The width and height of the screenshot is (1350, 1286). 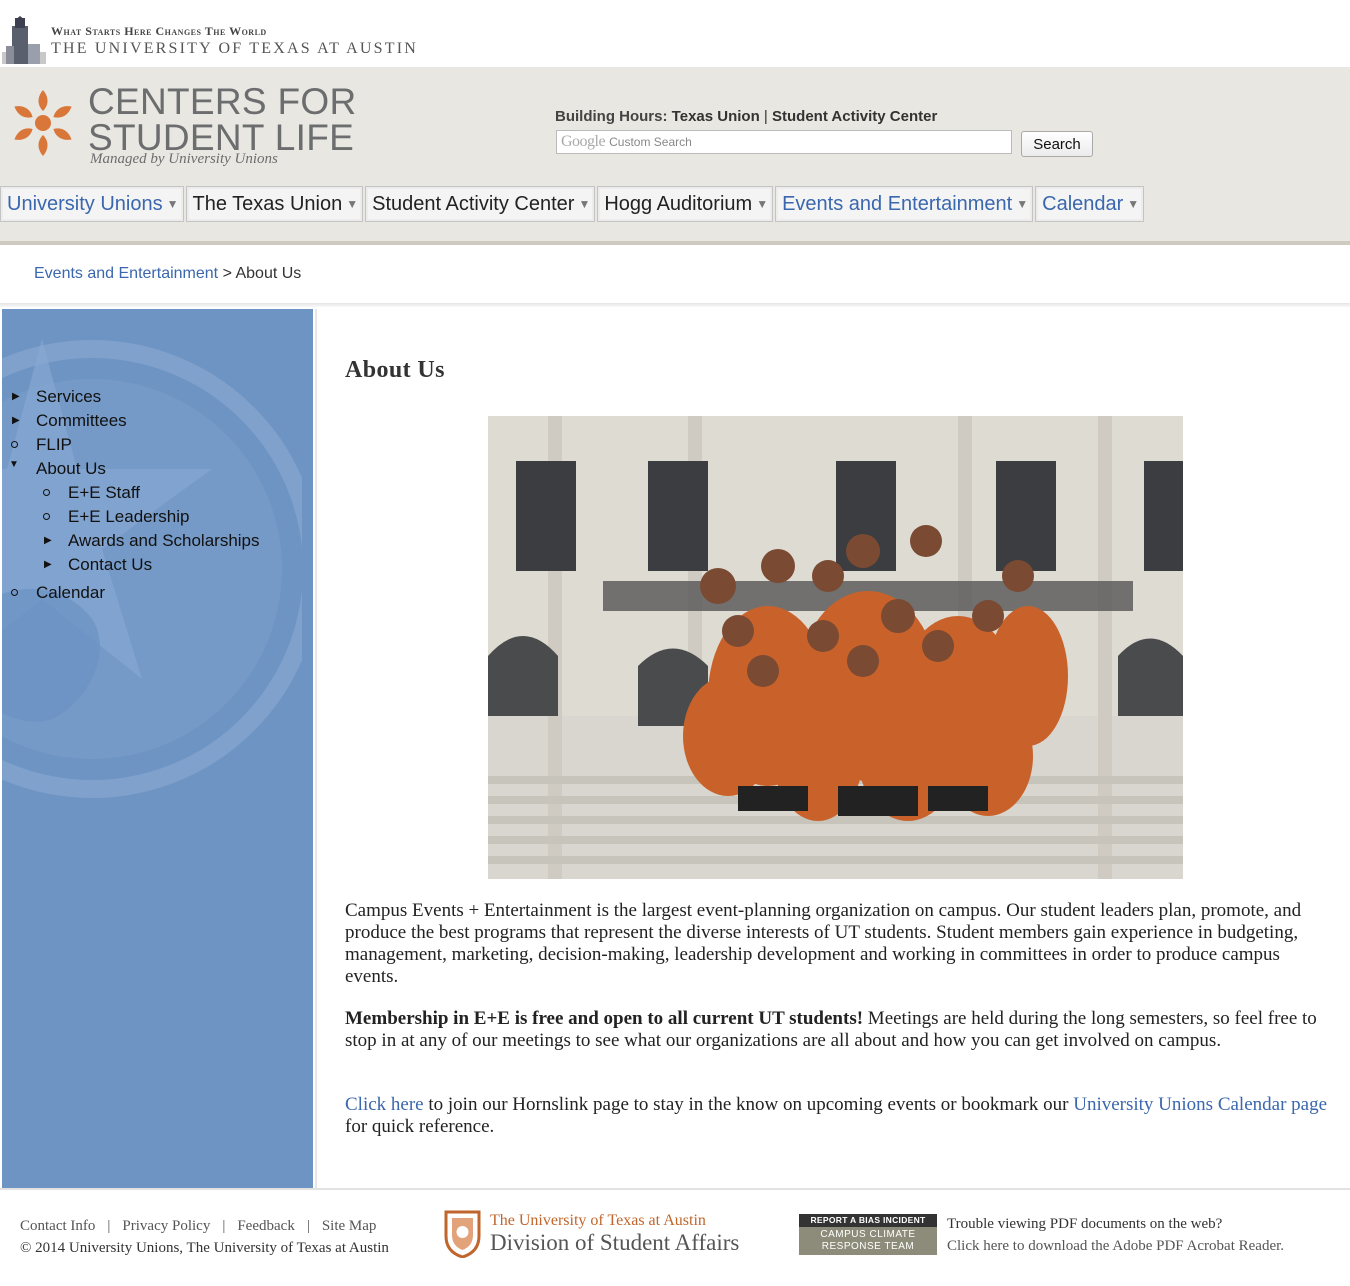 What do you see at coordinates (14, 464) in the screenshot?
I see `caret-down-icon: ▼` at bounding box center [14, 464].